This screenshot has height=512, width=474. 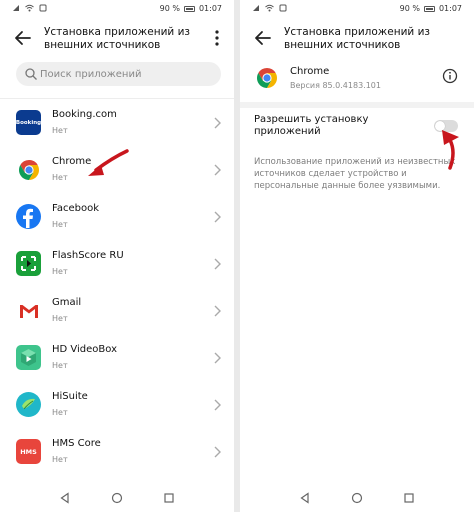 What do you see at coordinates (28, 357) in the screenshot?
I see `hd-videobox-icon` at bounding box center [28, 357].